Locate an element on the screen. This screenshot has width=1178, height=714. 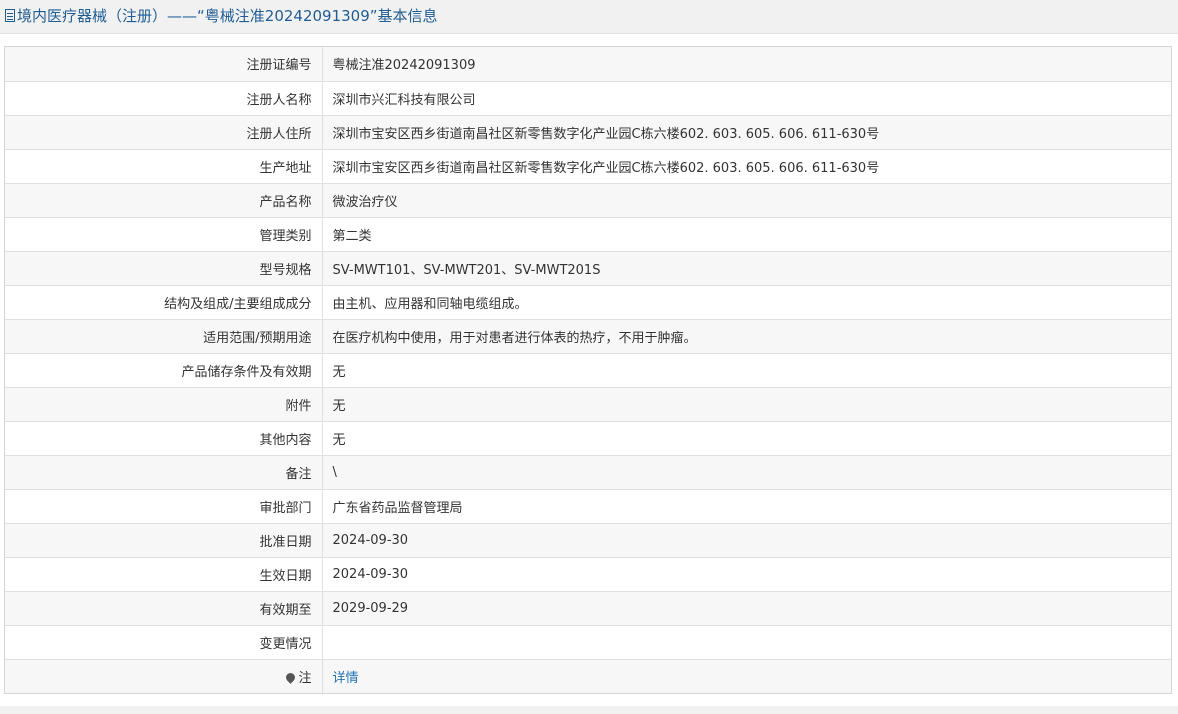
row-value: 微波治疗仪 is located at coordinates (746, 200).